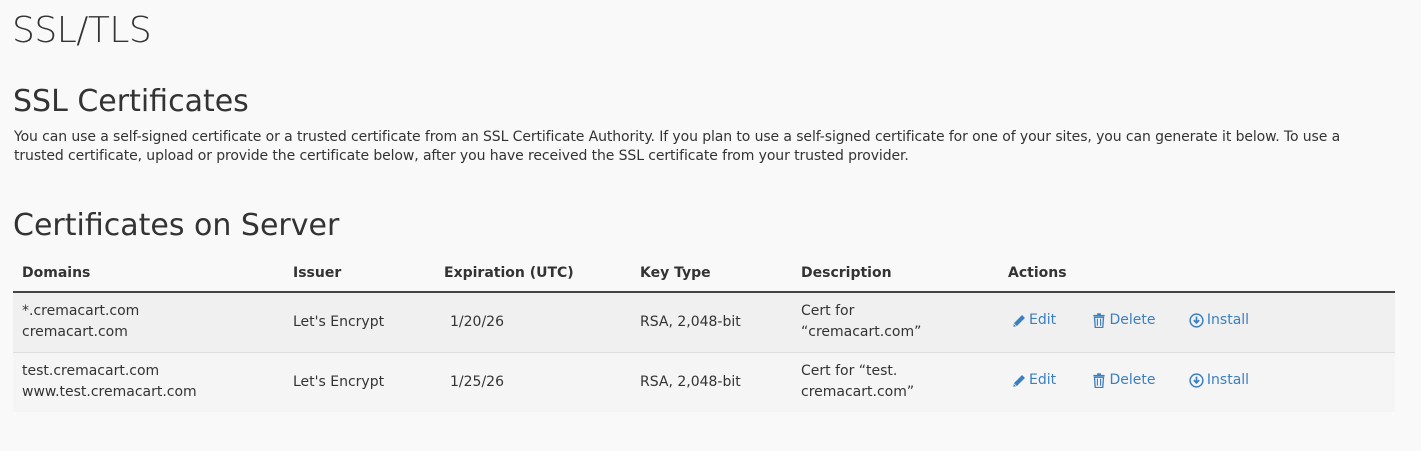  What do you see at coordinates (75, 332) in the screenshot?
I see `domain-name: cremacart.com` at bounding box center [75, 332].